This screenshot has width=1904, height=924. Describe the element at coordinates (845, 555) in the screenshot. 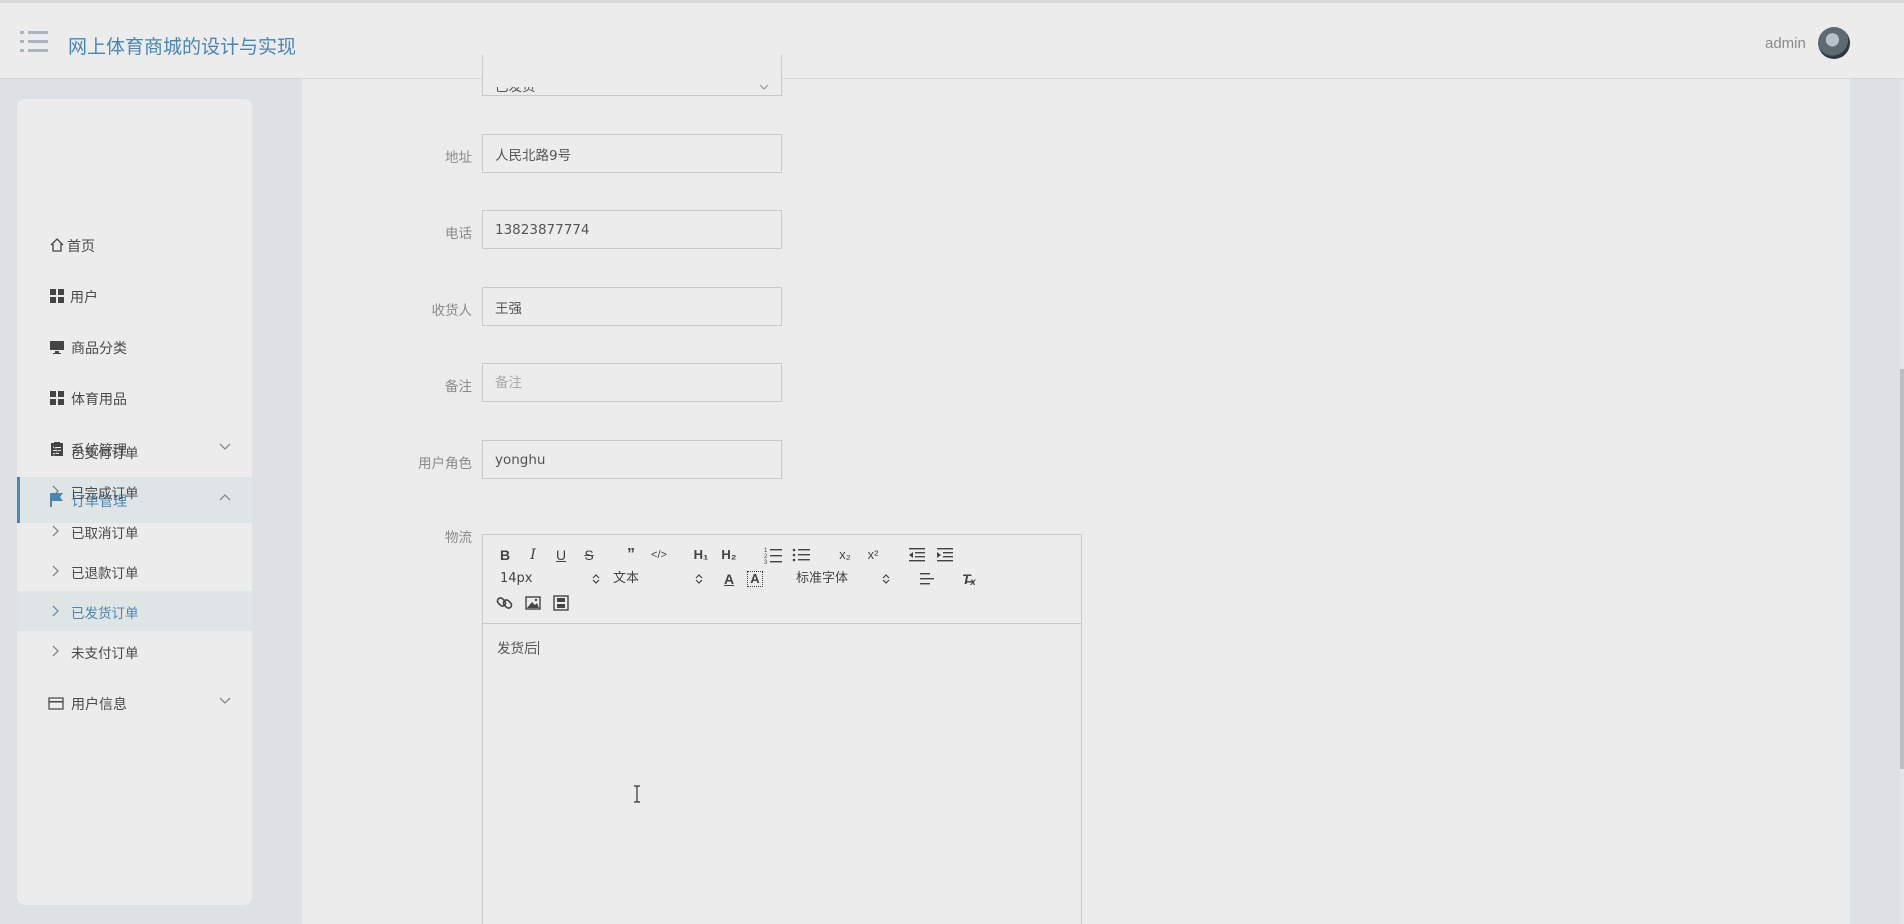

I see `subscript-button: x₂` at that location.